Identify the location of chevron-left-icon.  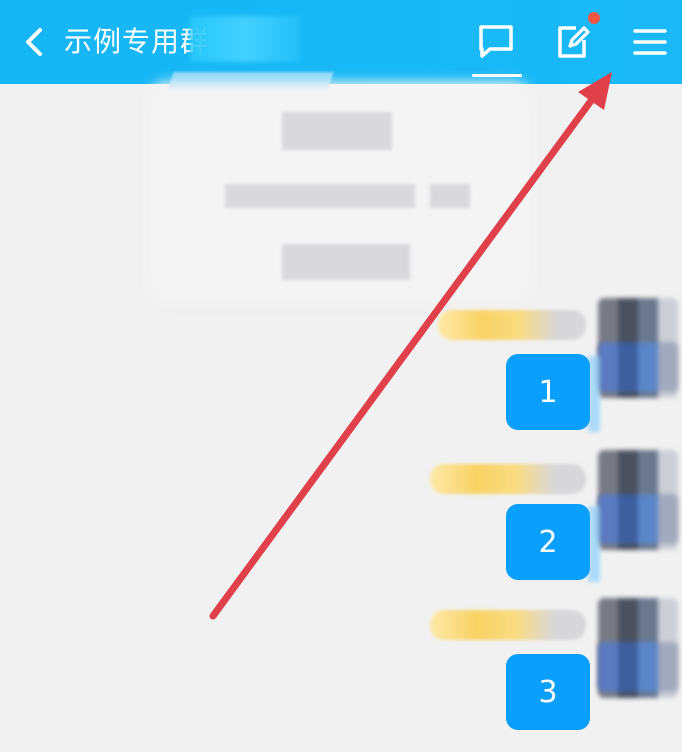
(34, 42).